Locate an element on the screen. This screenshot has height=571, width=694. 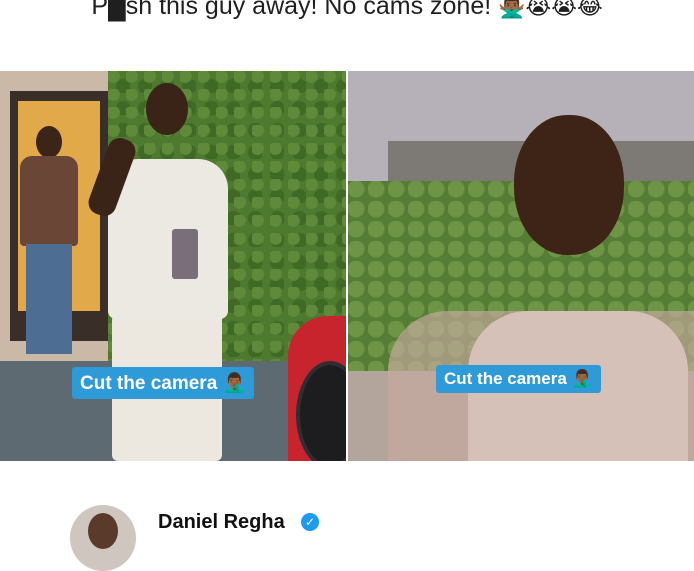
overlay-label-right: Cut the camera 🤦🏾‍♂️ is located at coordinates (518, 379).